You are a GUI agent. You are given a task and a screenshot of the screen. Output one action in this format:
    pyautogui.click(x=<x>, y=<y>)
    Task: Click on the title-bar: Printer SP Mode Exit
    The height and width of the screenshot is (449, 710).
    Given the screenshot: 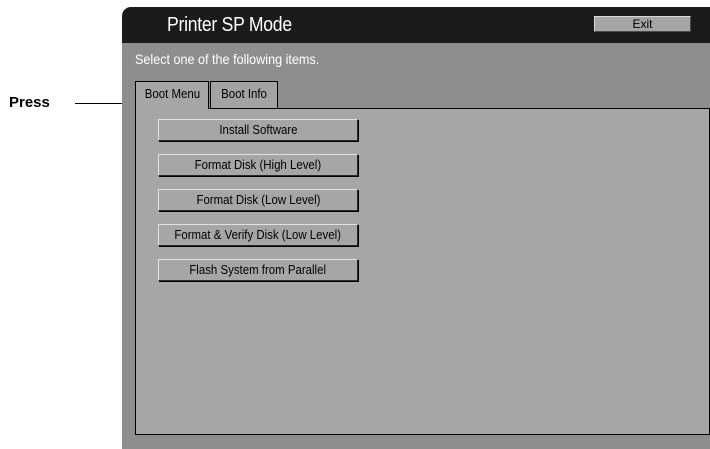 What is the action you would take?
    pyautogui.click(x=416, y=25)
    